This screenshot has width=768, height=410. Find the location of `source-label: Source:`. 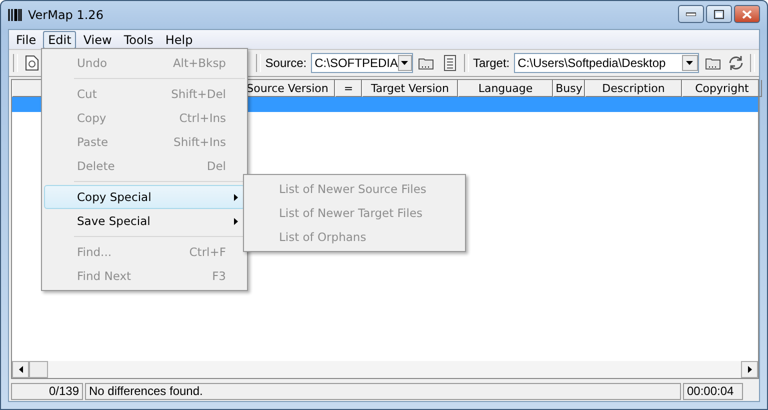

source-label: Source: is located at coordinates (286, 63).